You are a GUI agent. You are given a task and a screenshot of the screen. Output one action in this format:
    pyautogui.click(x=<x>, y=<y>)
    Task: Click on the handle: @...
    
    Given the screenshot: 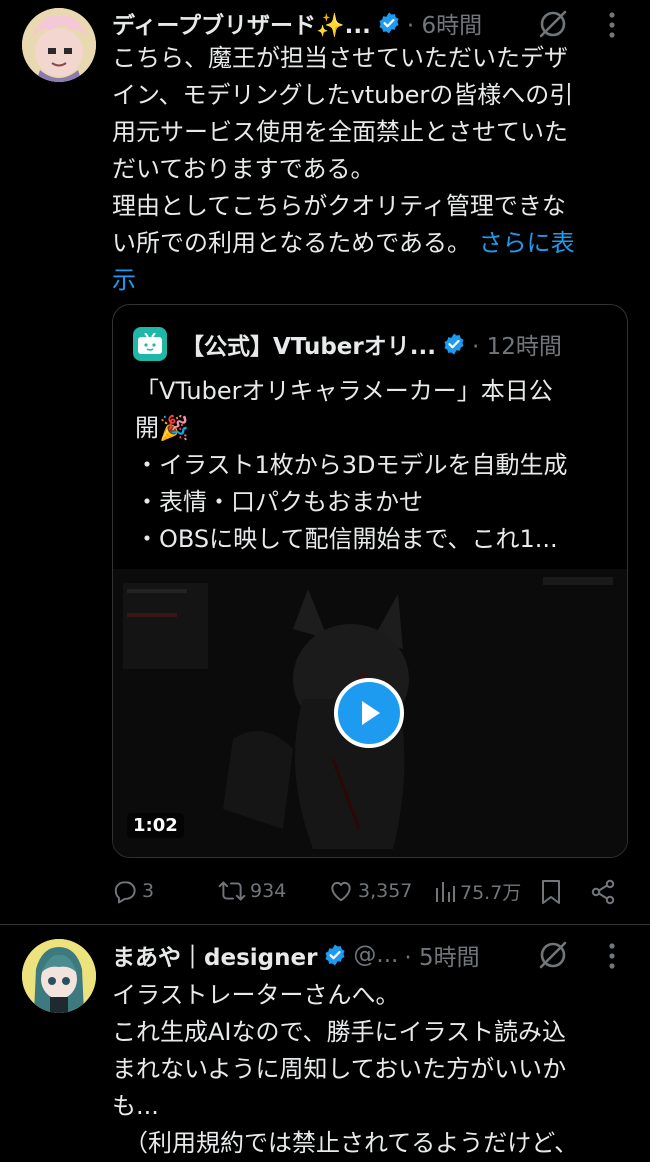 What is the action you would take?
    pyautogui.click(x=375, y=955)
    